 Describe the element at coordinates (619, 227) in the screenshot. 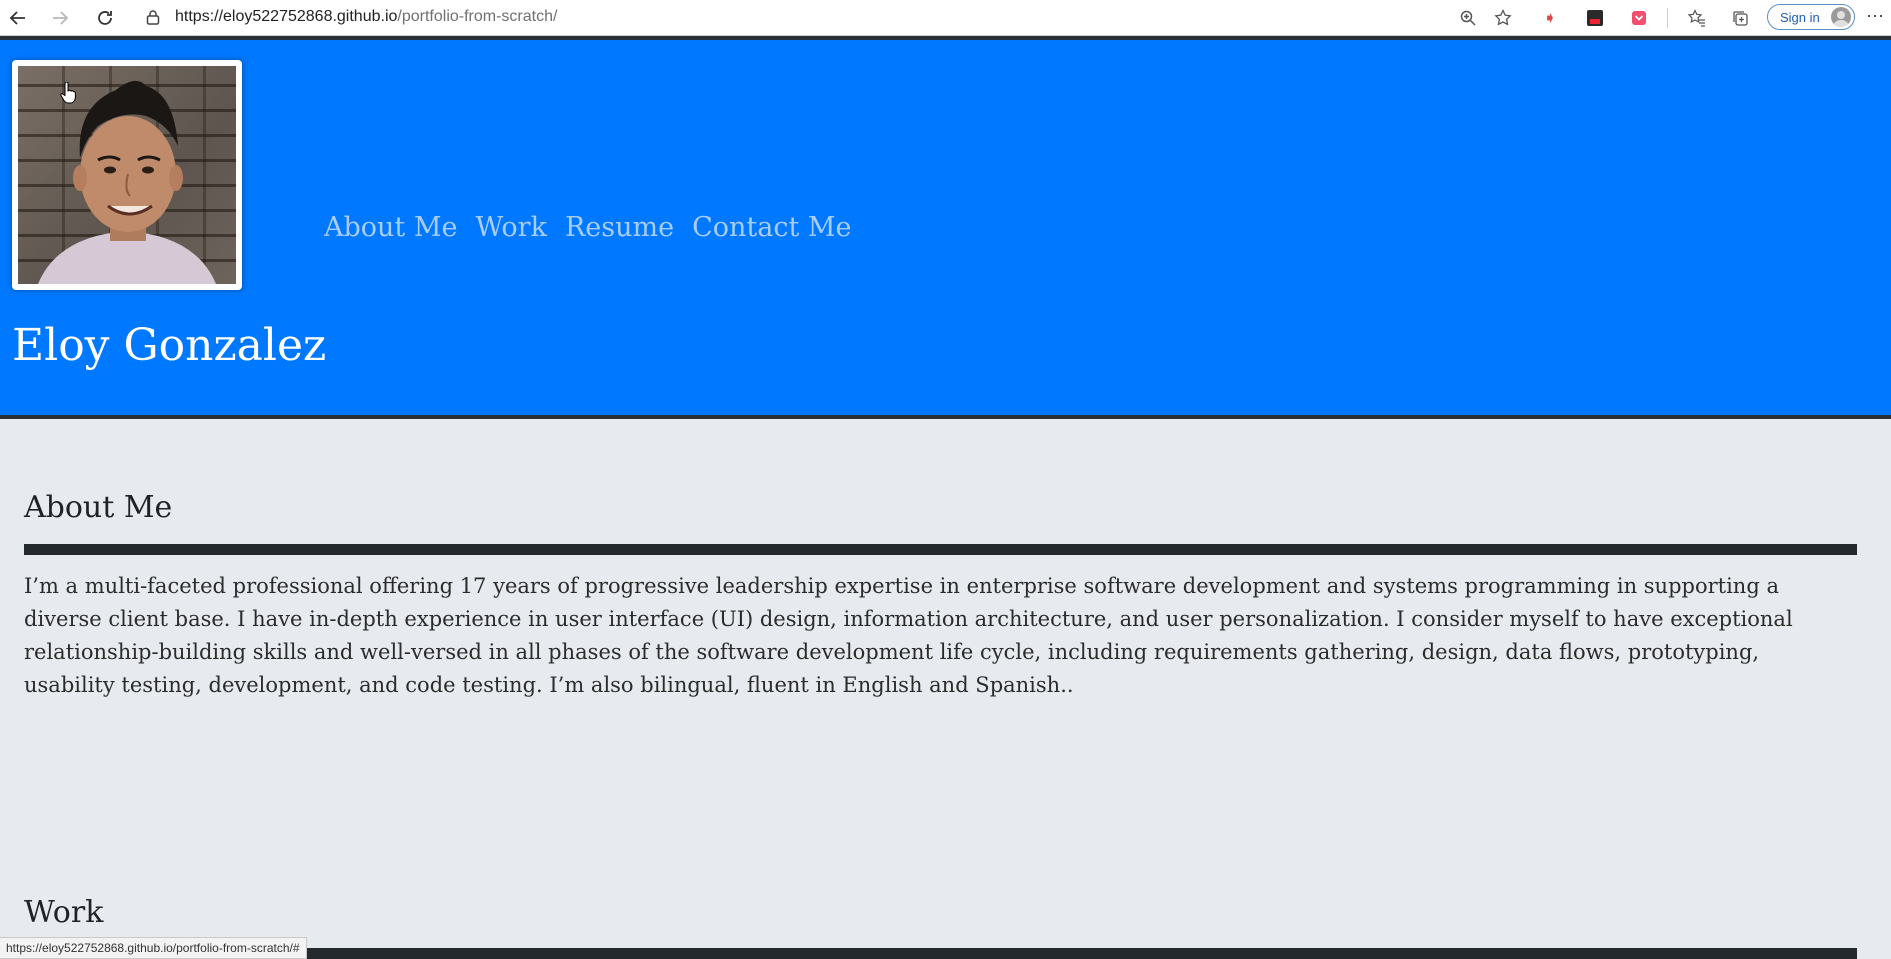

I see `nav-resume: Resume` at that location.